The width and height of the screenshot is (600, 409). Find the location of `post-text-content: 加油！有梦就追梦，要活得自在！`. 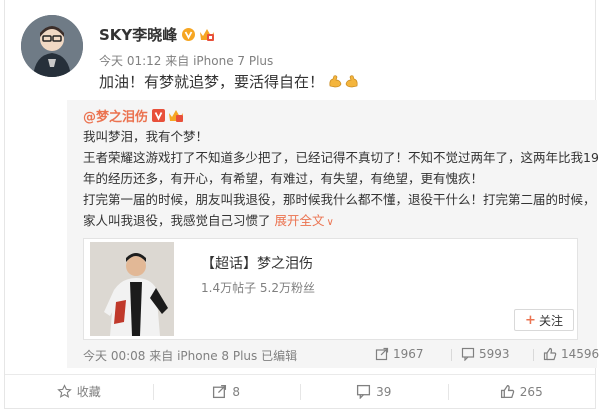

post-text-content: 加油！有梦就追梦，要活得自在！ is located at coordinates (212, 82).